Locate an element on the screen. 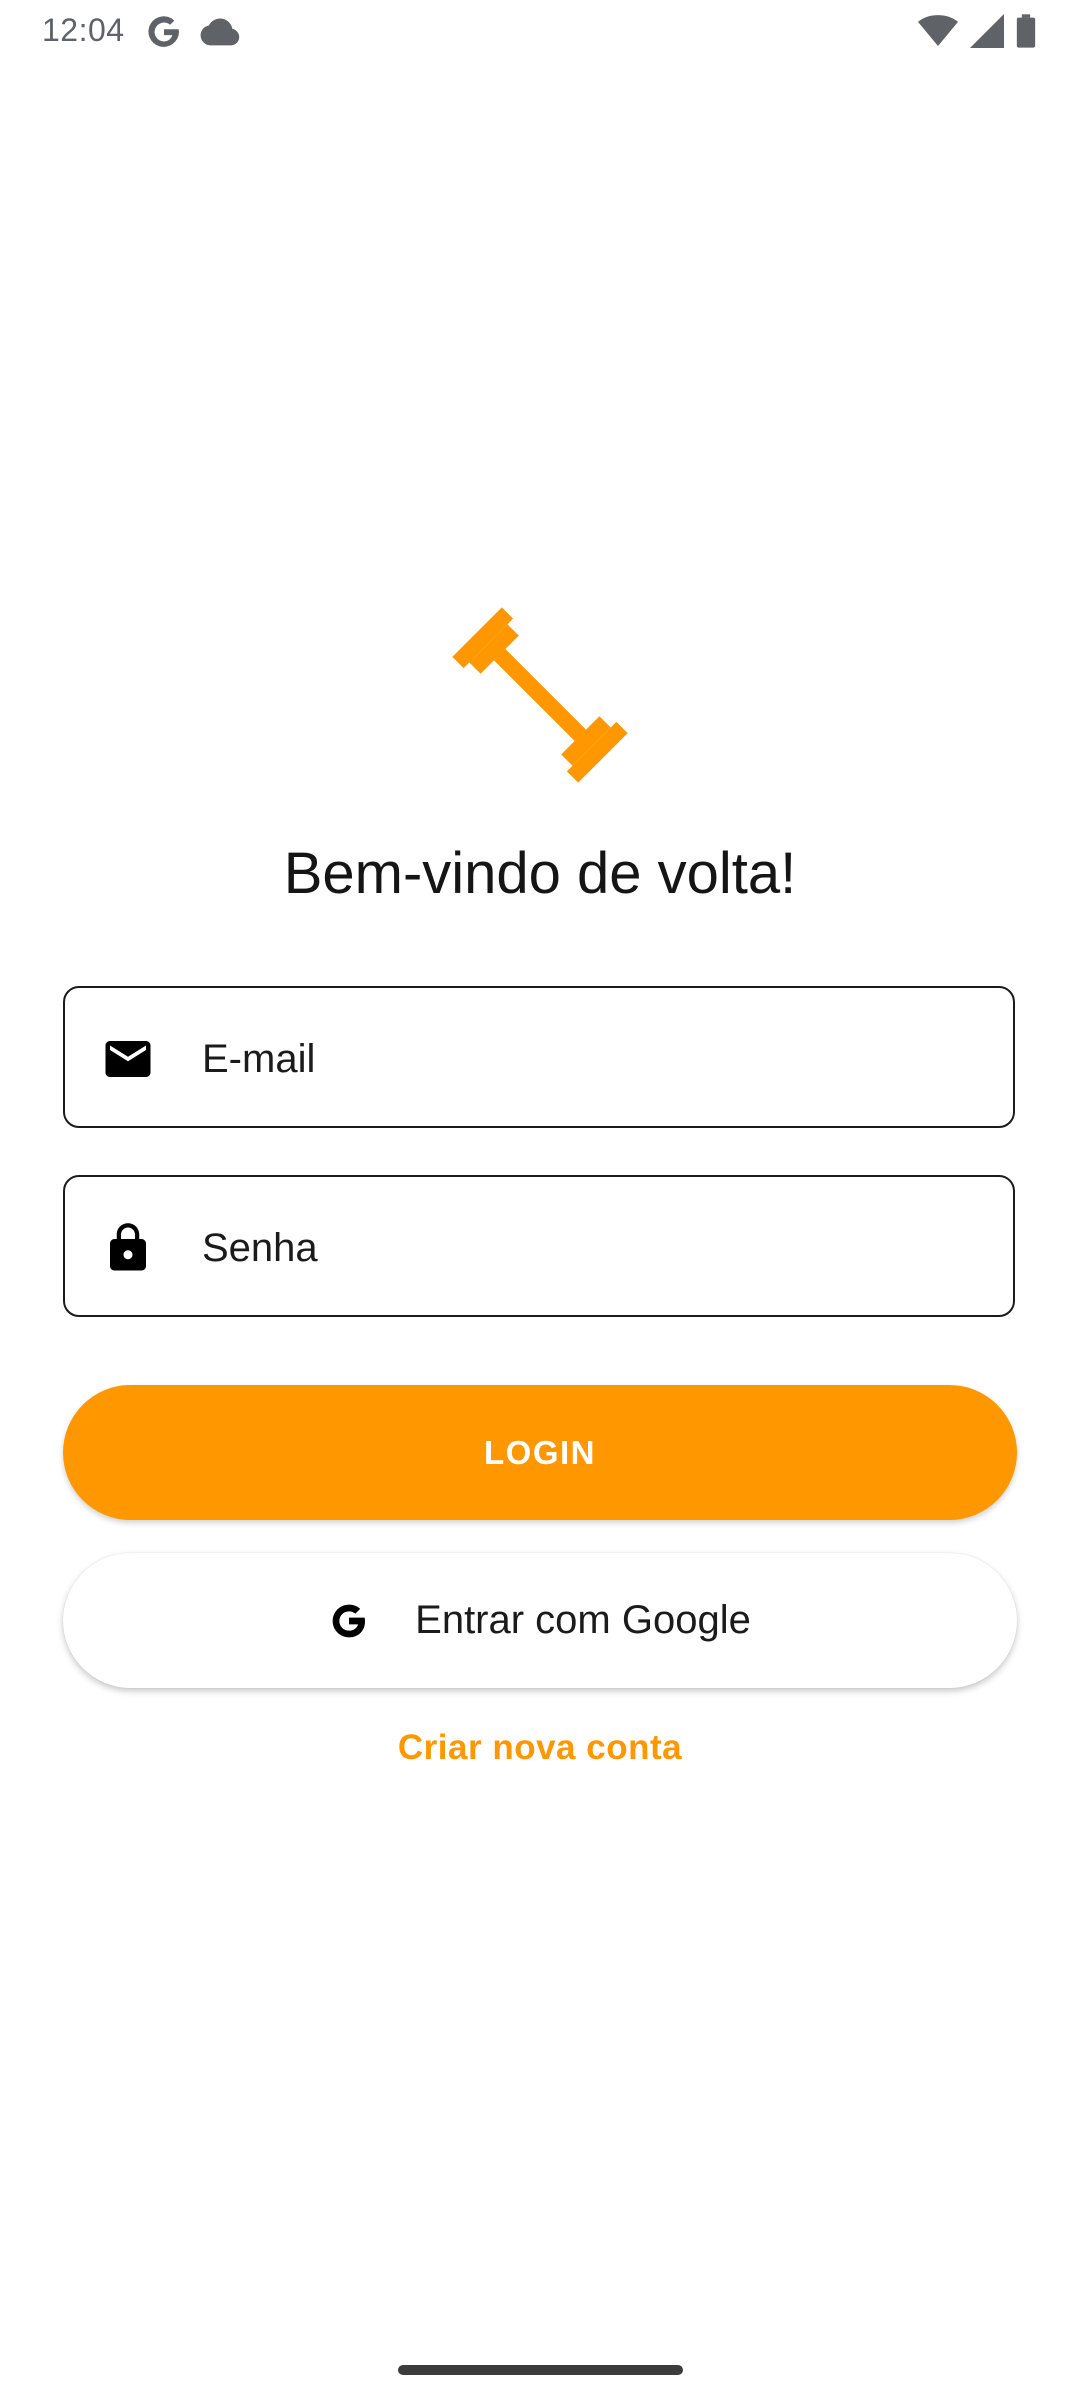  google-sign-in-button: Entrar com Google is located at coordinates (540, 1620).